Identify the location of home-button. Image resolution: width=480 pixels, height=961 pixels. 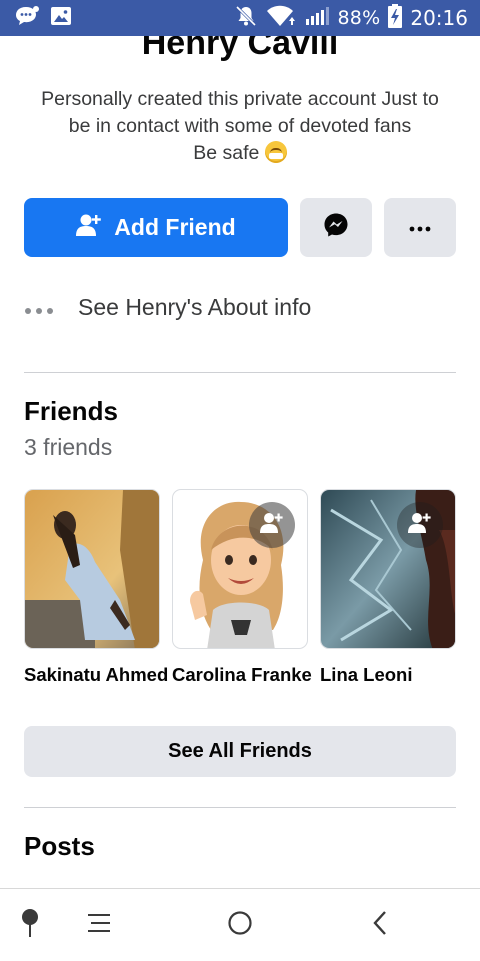
(240, 925).